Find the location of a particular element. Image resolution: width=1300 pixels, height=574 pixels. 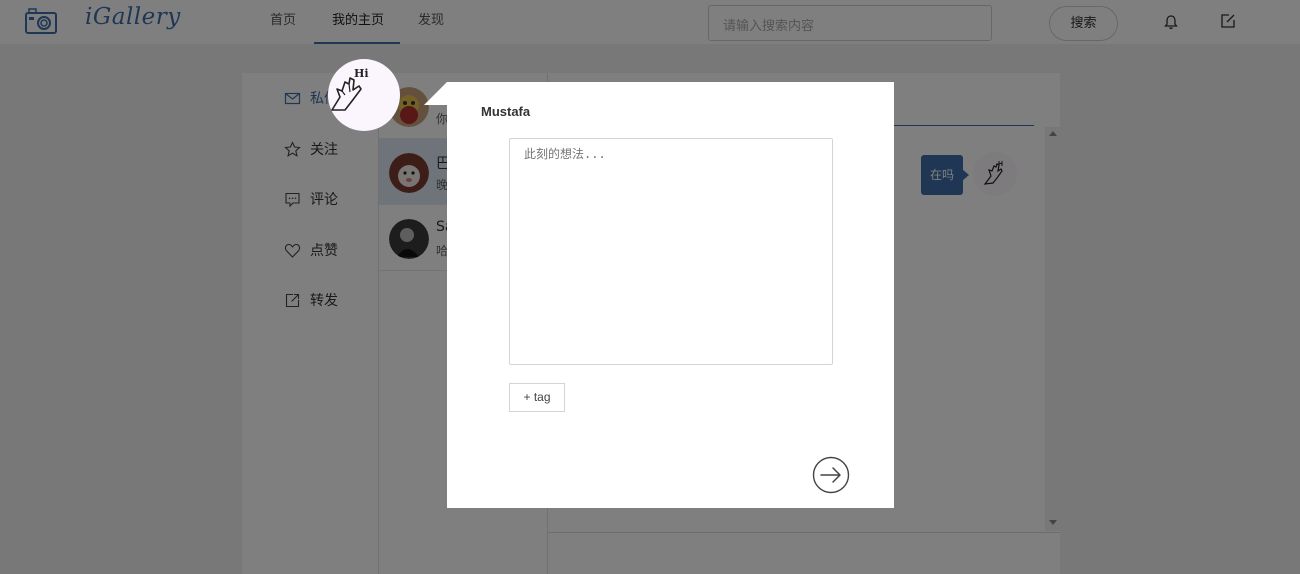

modal-recipient-name: Mustafa is located at coordinates (506, 111).